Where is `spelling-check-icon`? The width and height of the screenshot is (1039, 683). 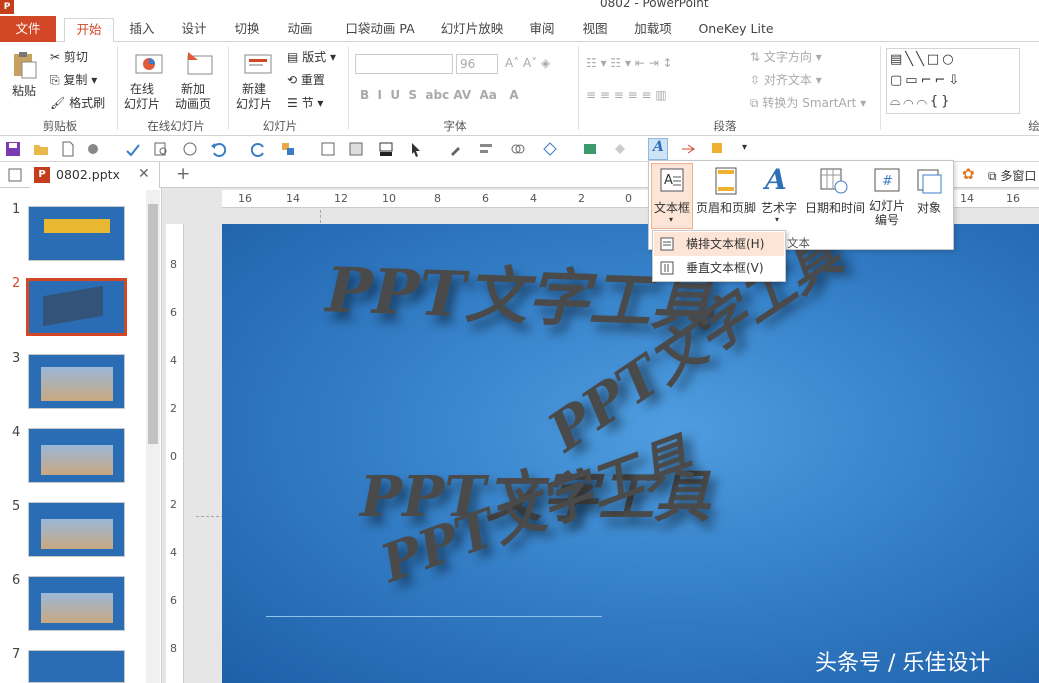
spelling-check-icon is located at coordinates (133, 149).